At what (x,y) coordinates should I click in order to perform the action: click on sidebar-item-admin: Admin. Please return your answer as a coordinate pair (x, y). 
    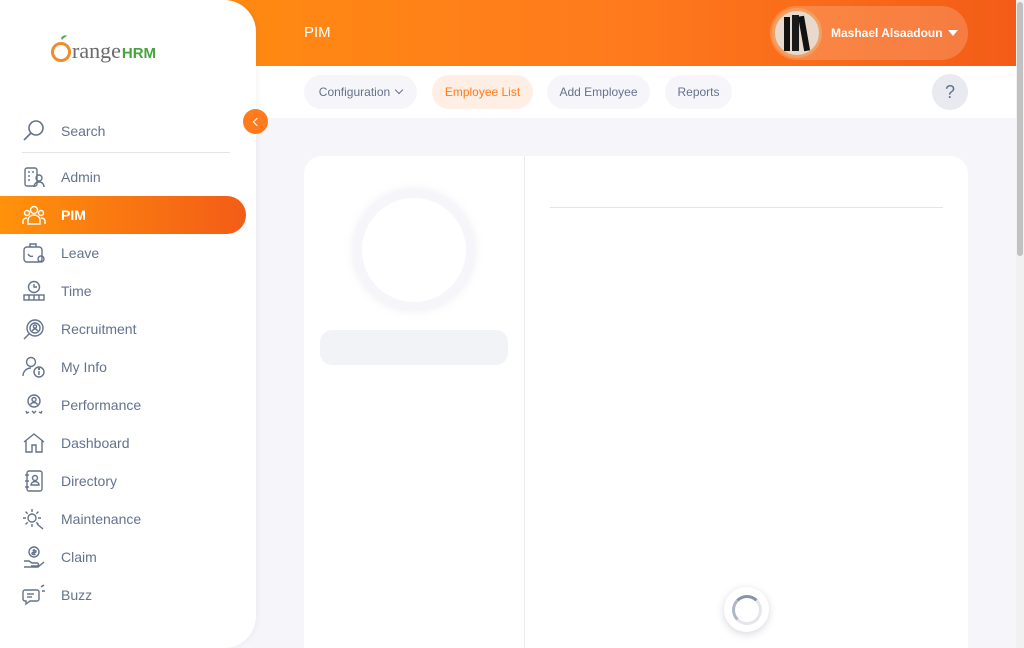
    Looking at the image, I should click on (123, 177).